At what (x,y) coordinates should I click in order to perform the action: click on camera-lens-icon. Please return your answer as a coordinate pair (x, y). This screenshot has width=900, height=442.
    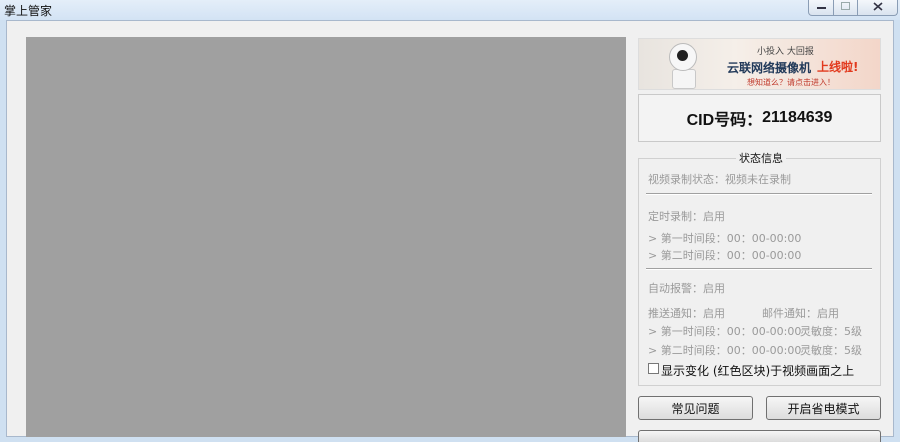
    Looking at the image, I should click on (682, 55).